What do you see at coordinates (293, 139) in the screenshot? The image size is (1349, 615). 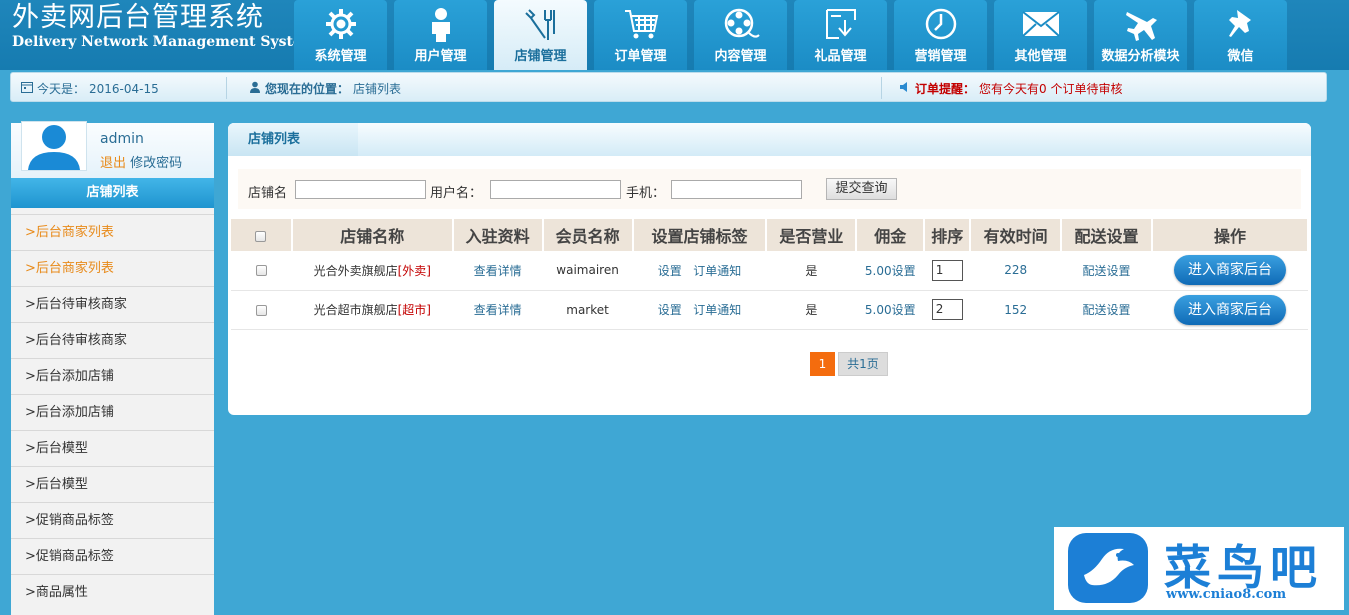 I see `panel-tab: 店铺列表` at bounding box center [293, 139].